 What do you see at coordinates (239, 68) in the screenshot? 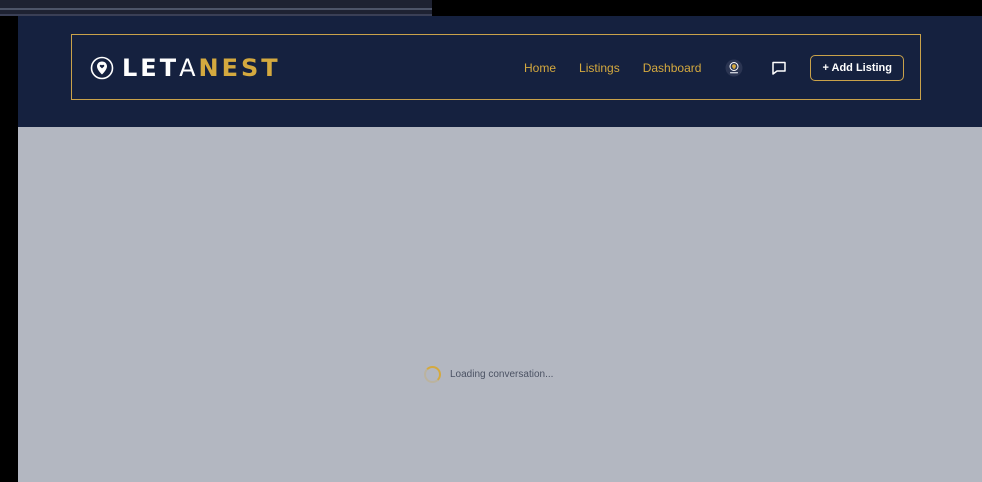
I see `logo-text-nest: NEST` at bounding box center [239, 68].